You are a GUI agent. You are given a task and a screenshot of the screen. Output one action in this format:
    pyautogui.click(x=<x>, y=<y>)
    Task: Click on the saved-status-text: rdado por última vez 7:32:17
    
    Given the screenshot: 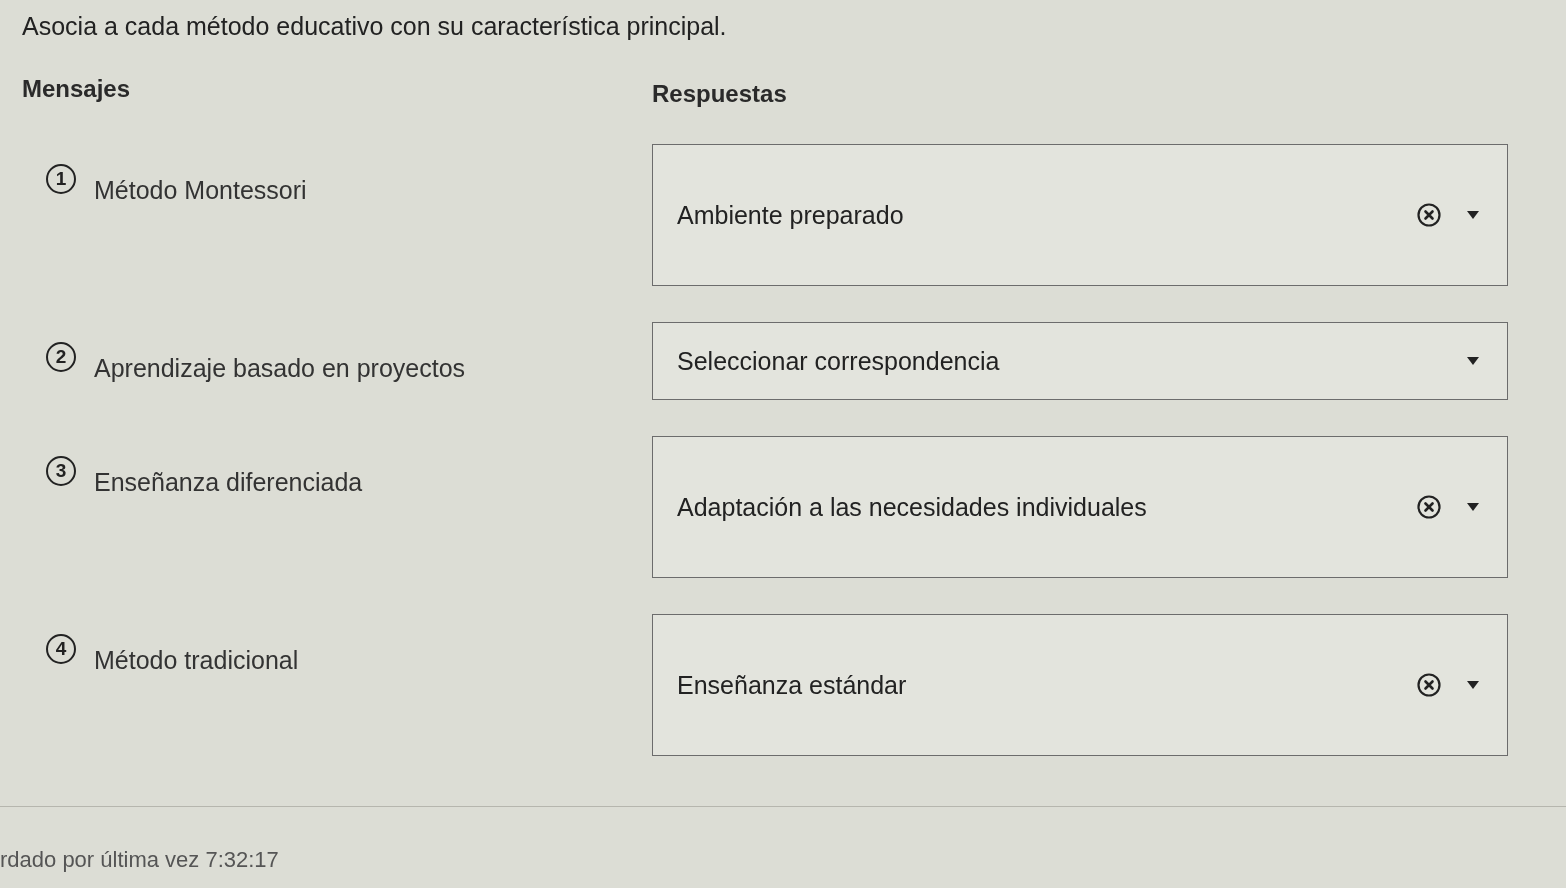 What is the action you would take?
    pyautogui.click(x=139, y=860)
    